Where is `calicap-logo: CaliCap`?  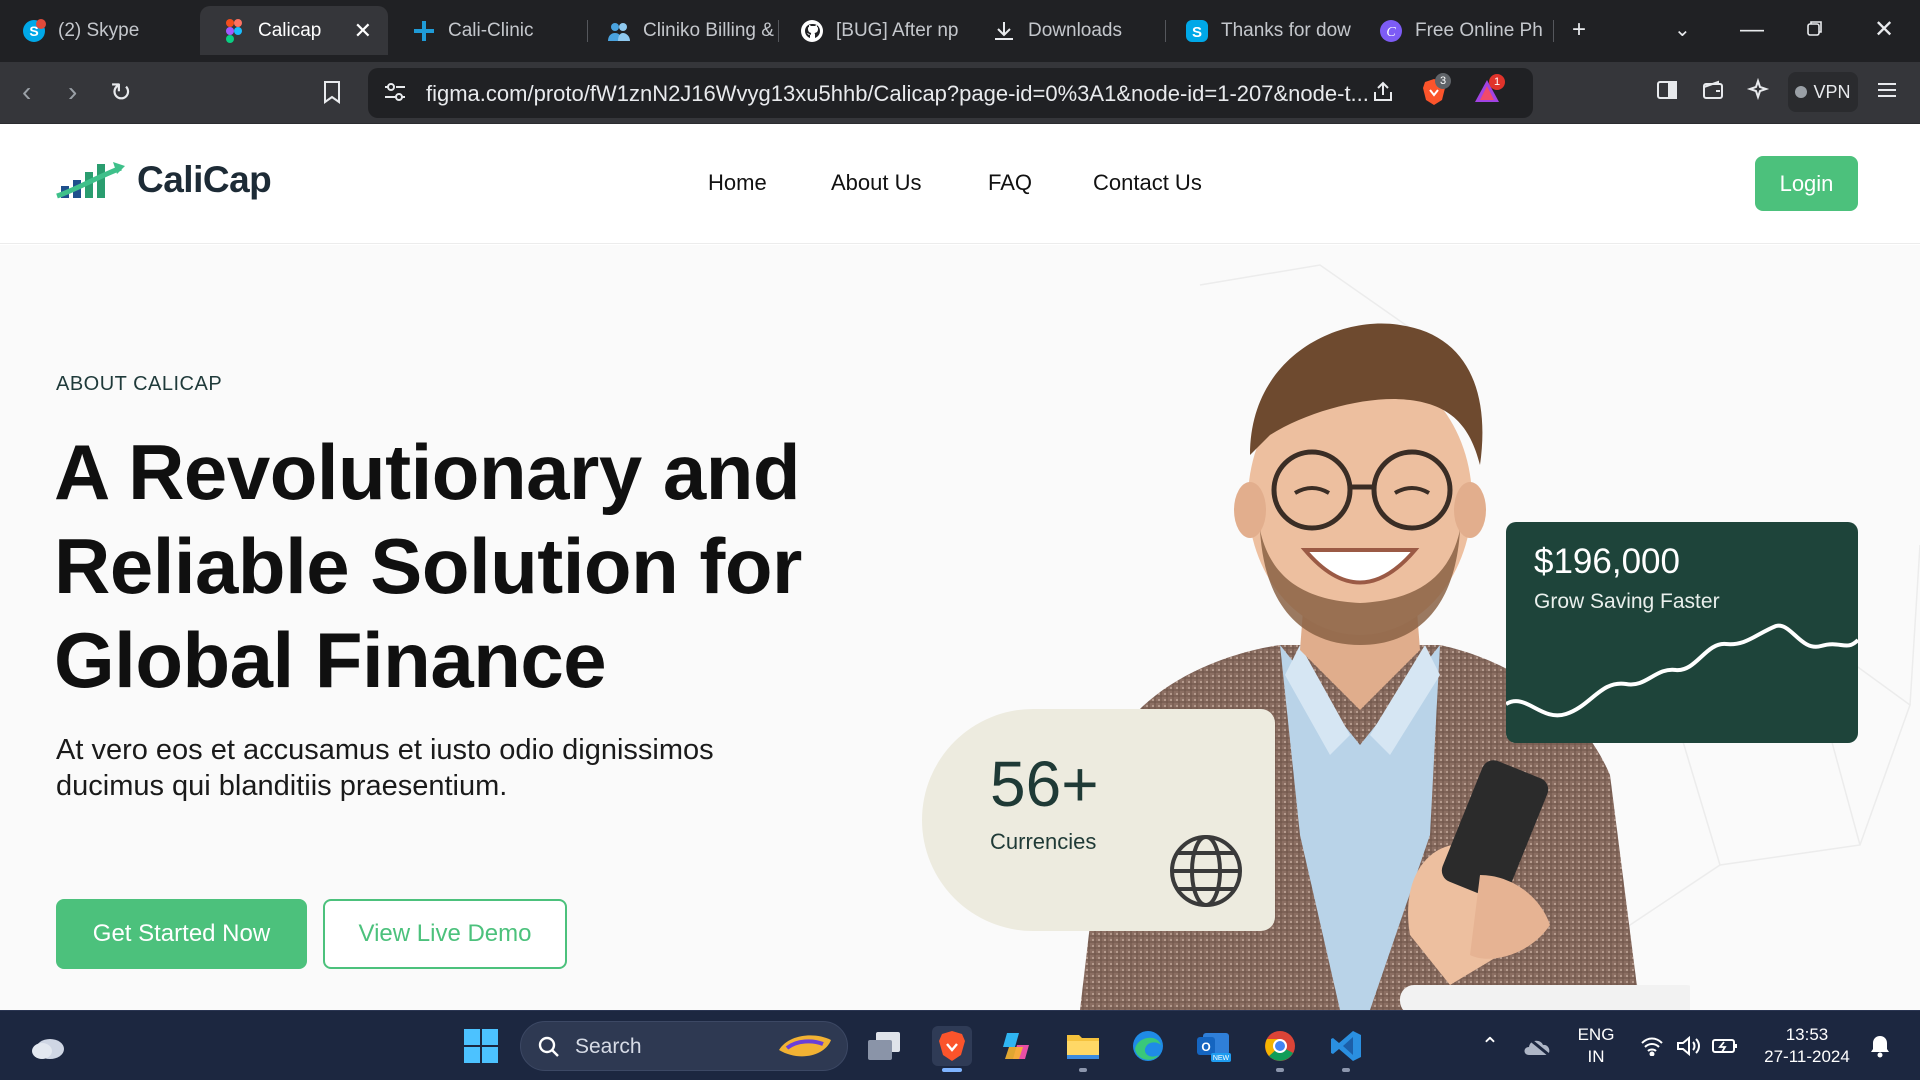
calicap-logo: CaliCap is located at coordinates (163, 180).